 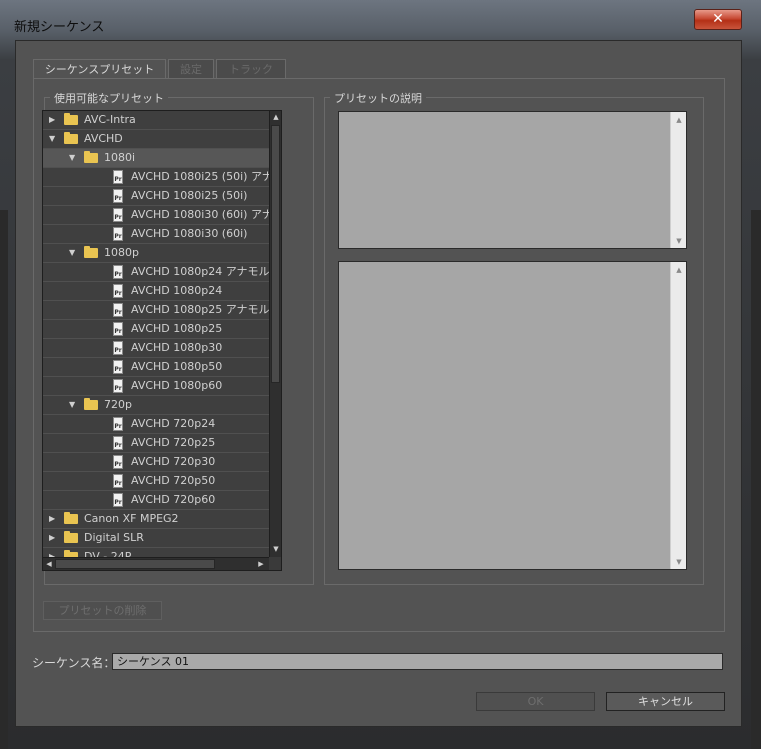 I want to click on tree-preset-row: Pr AVCHD 1080p25 アナモルフィック, so click(x=156, y=310).